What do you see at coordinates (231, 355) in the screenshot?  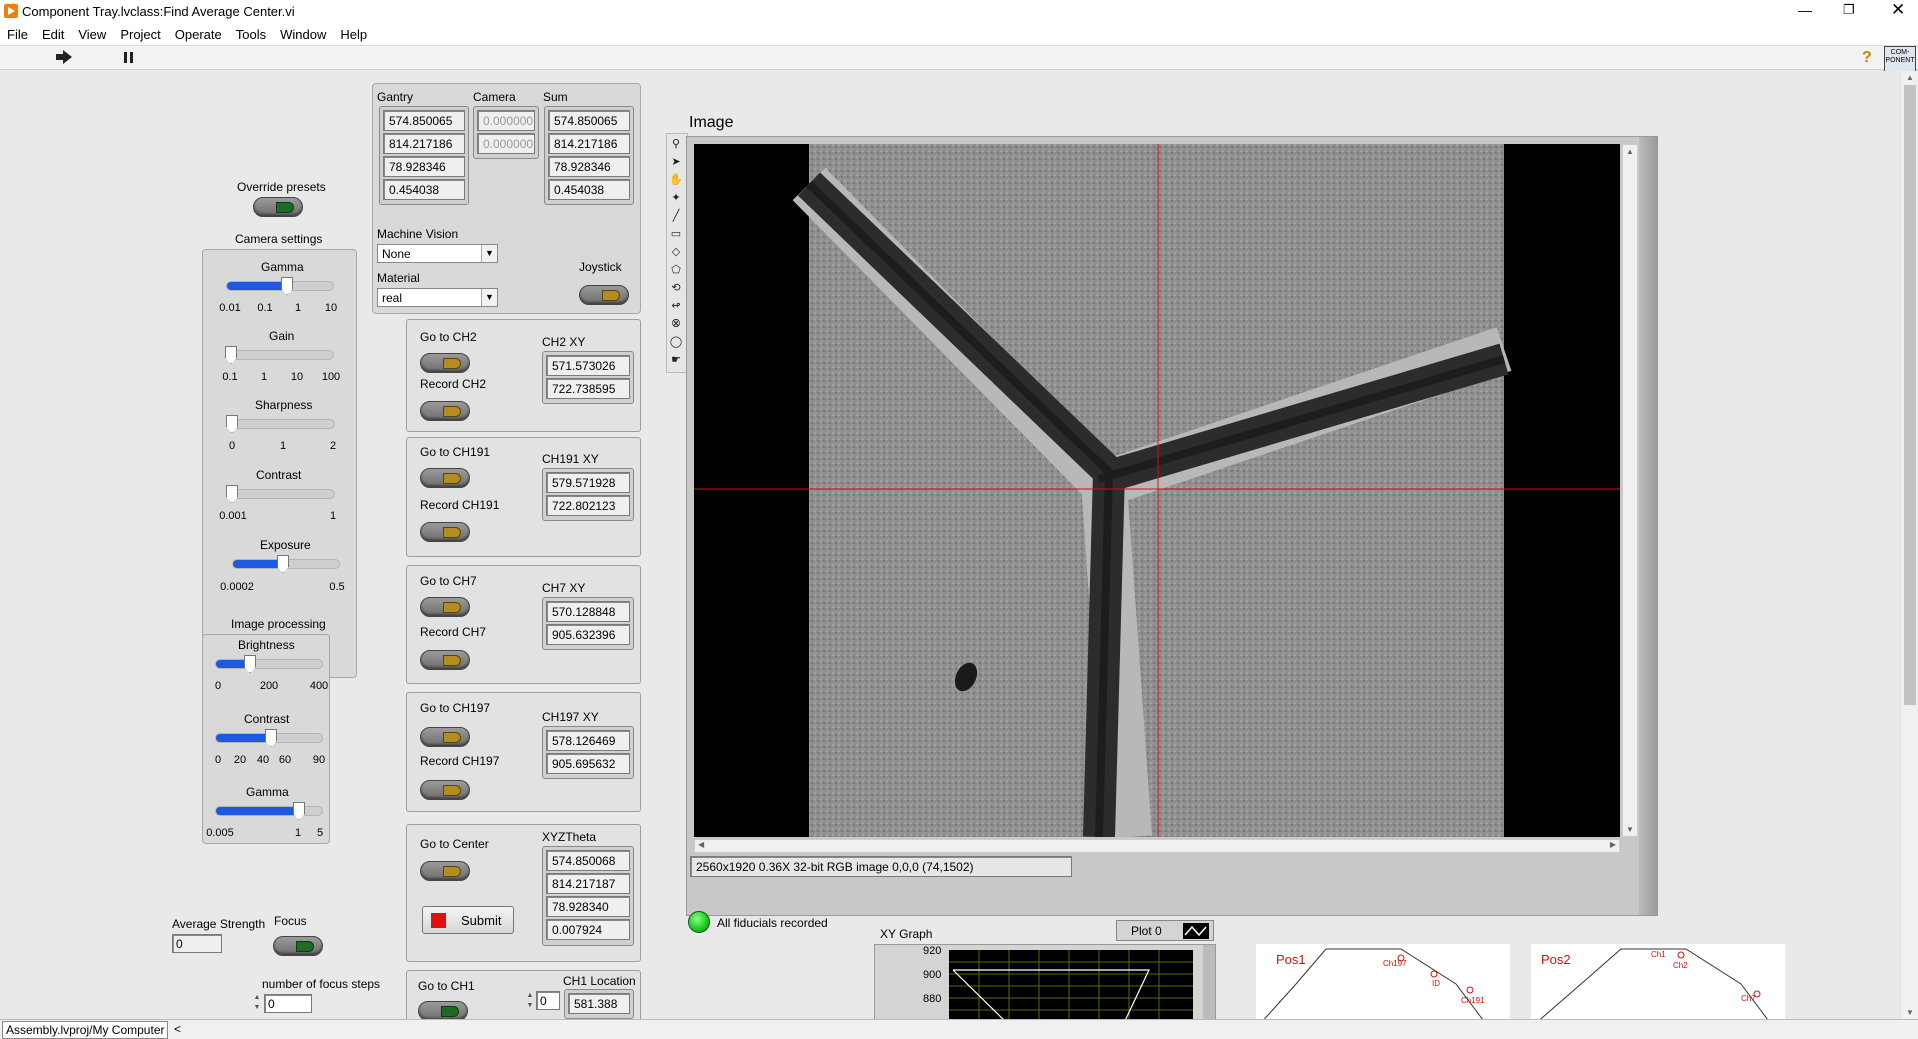 I see `gain-slider-thumb` at bounding box center [231, 355].